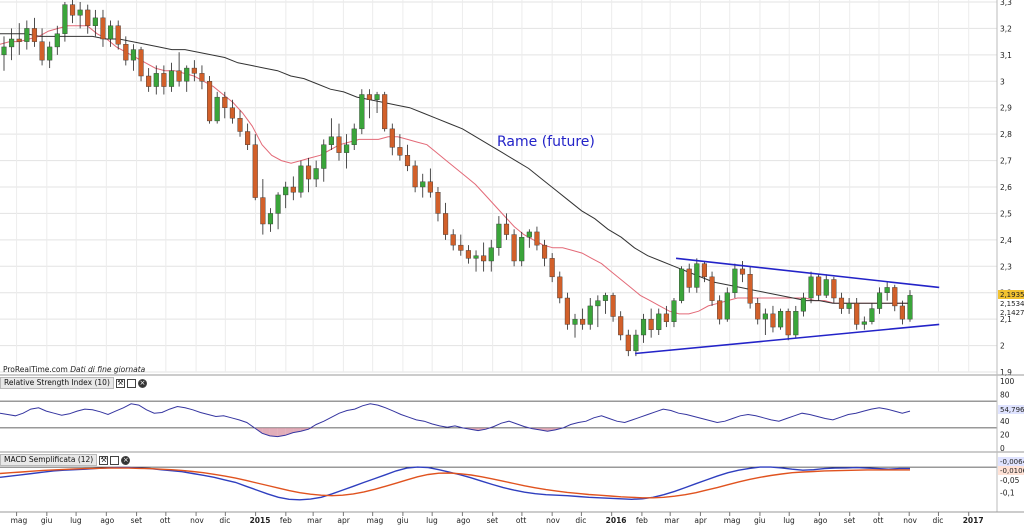  I want to click on x-tick-label: giu, so click(403, 520).